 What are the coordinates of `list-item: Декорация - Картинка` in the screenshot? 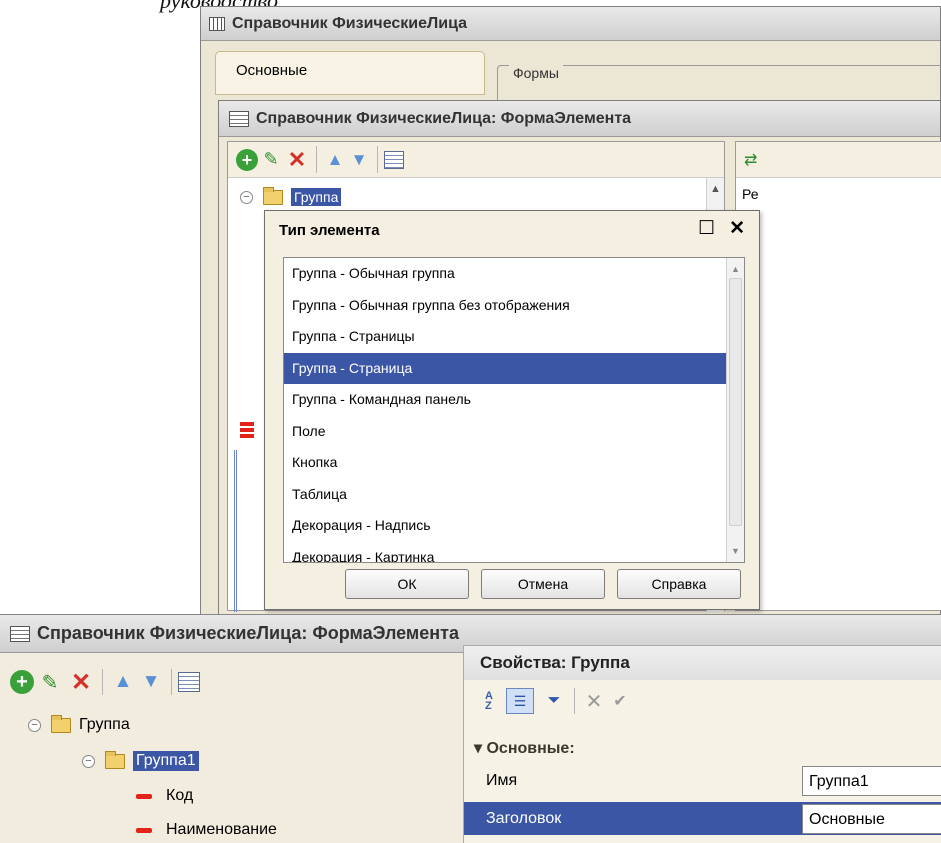 It's located at (514, 552).